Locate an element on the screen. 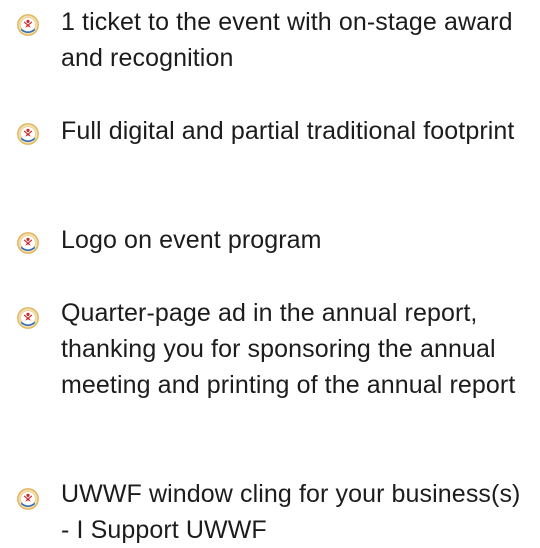 This screenshot has height=548, width=540. benefit-text: Logo on event program is located at coordinates (191, 240).